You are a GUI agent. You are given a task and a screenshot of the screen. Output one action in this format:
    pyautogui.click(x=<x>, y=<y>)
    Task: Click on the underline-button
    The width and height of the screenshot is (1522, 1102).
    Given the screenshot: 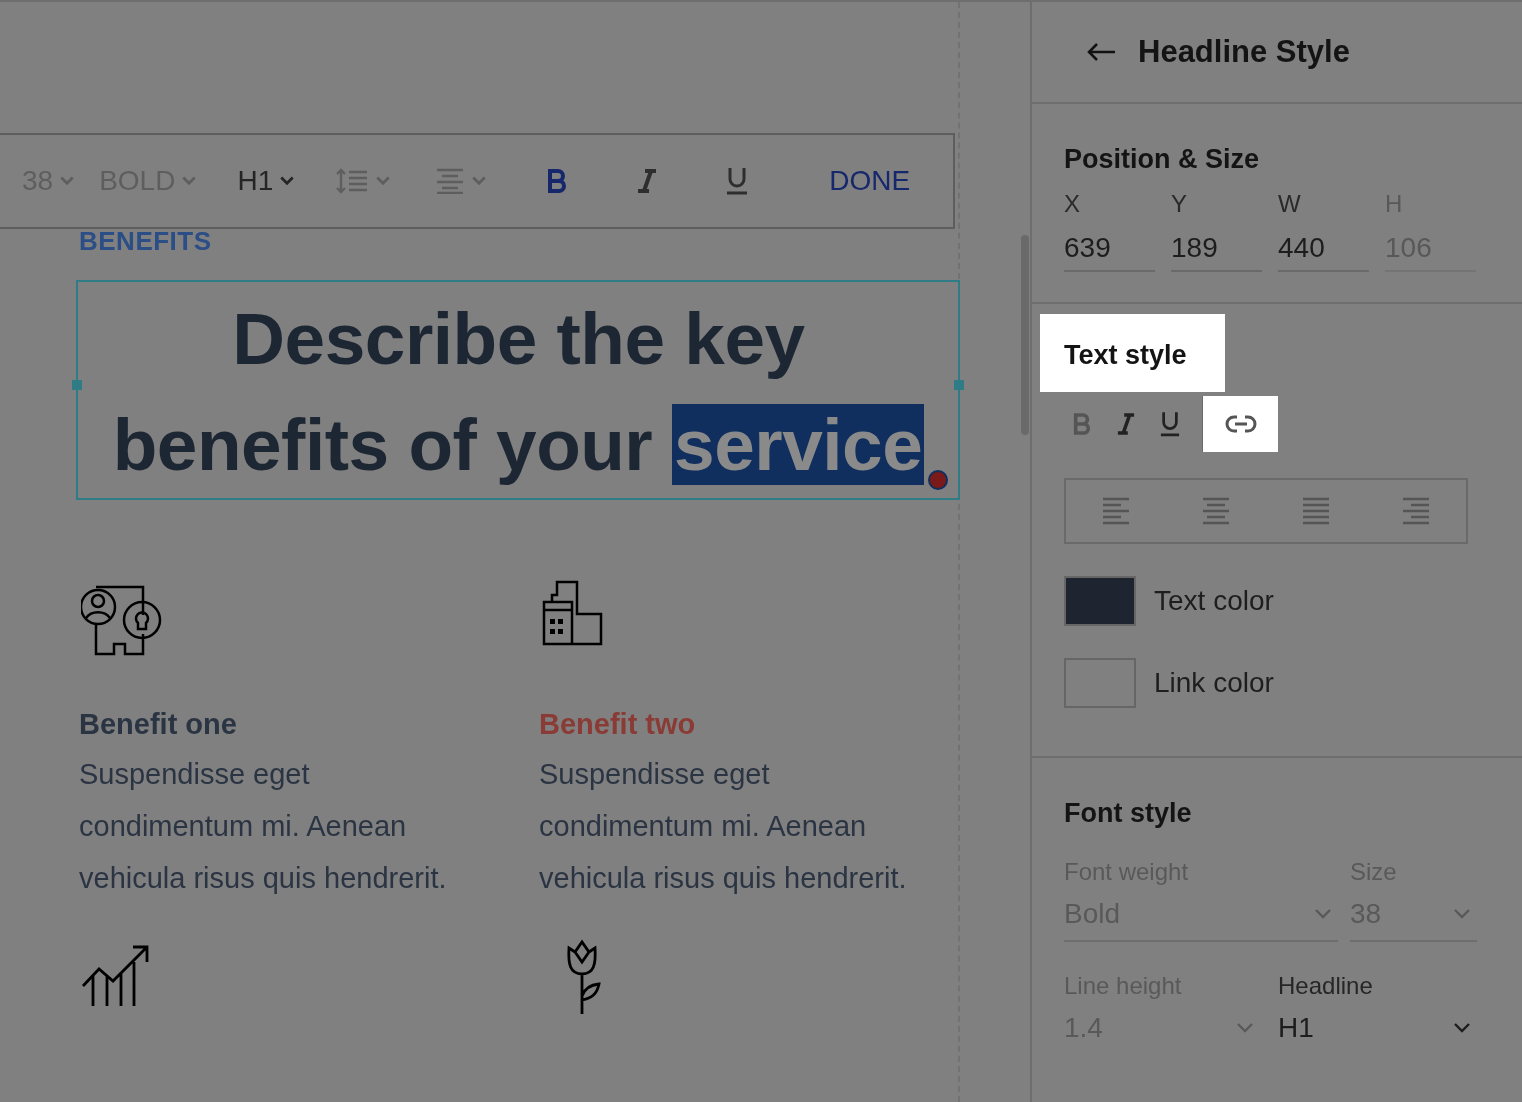 What is the action you would take?
    pyautogui.click(x=737, y=181)
    